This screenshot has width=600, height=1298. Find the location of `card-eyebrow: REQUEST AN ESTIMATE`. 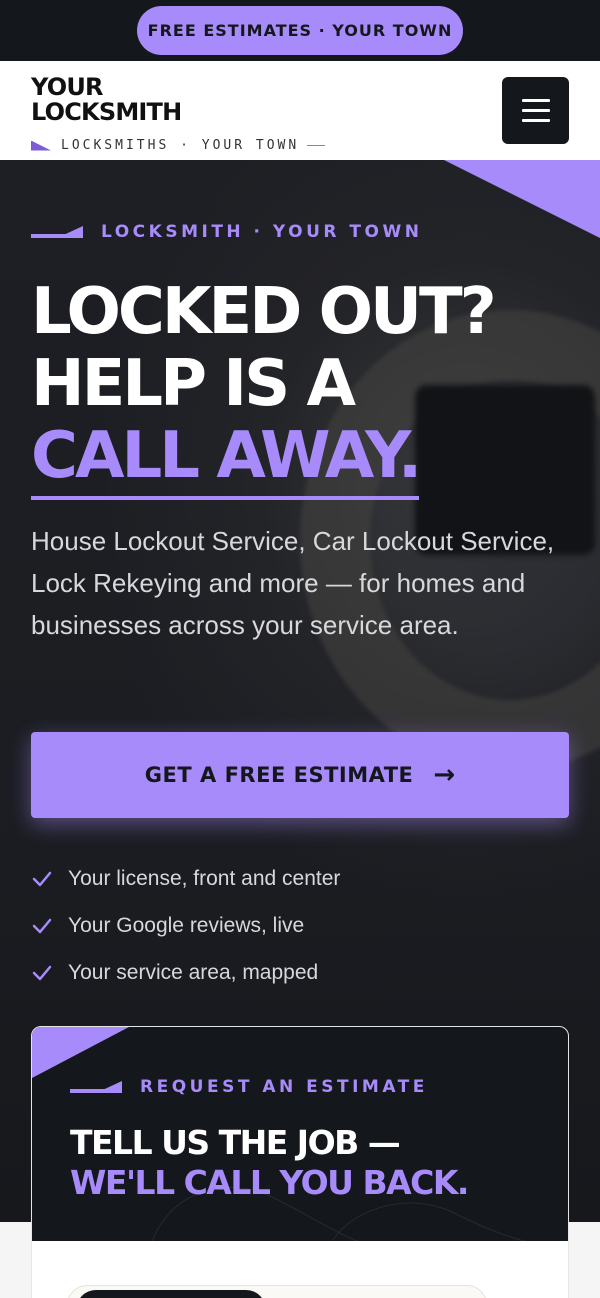

card-eyebrow: REQUEST AN ESTIMATE is located at coordinates (249, 1087).